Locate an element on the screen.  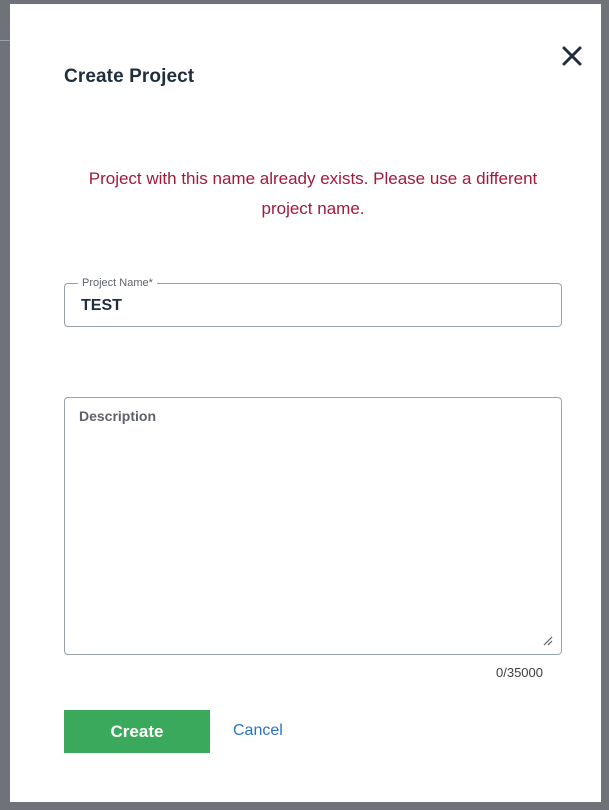
resize-handle-icon is located at coordinates (547, 640).